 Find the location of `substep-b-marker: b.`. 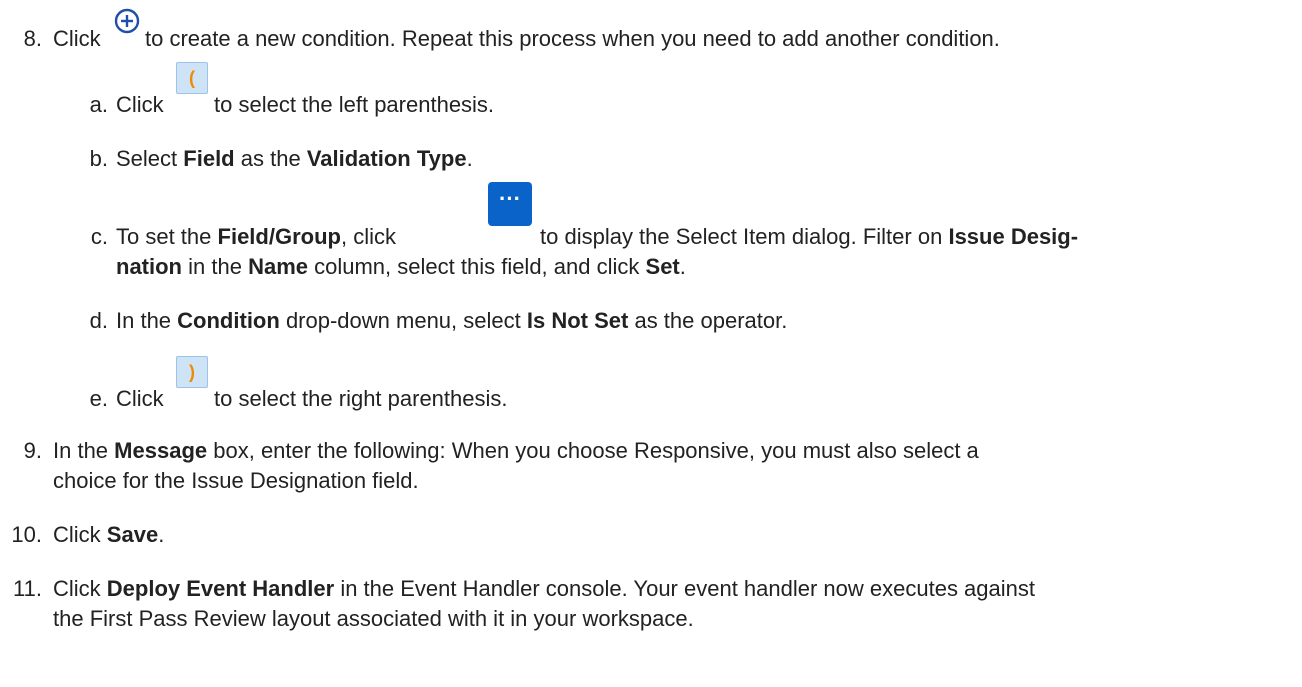

substep-b-marker: b. is located at coordinates (98, 158).